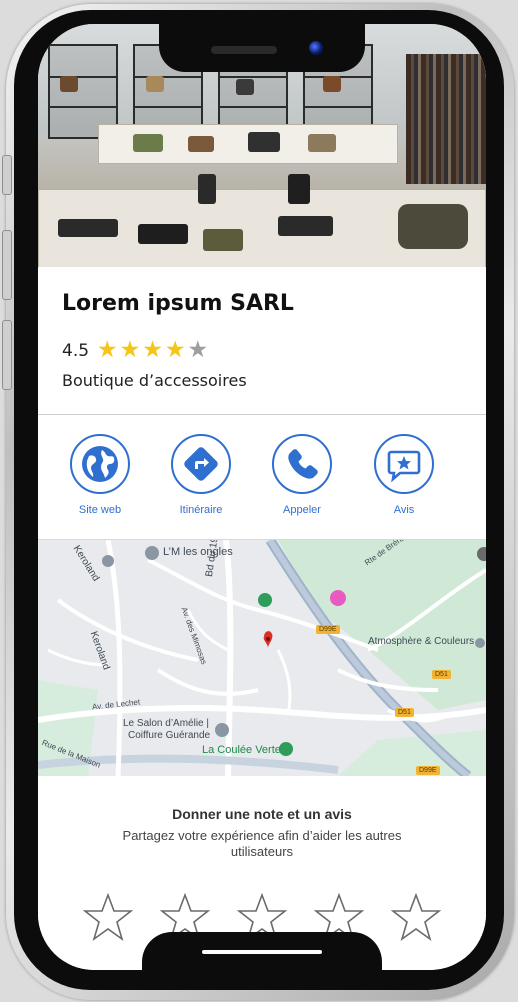  I want to click on map-label-coulee-verte: La Coulée Verte, so click(241, 750).